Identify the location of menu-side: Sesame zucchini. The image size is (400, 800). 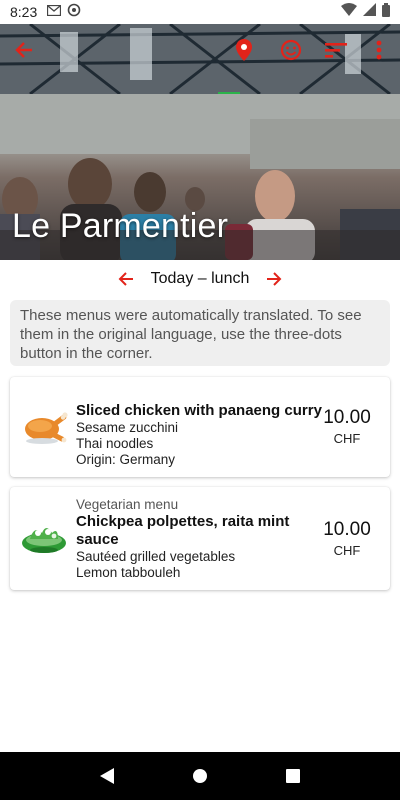
(127, 427).